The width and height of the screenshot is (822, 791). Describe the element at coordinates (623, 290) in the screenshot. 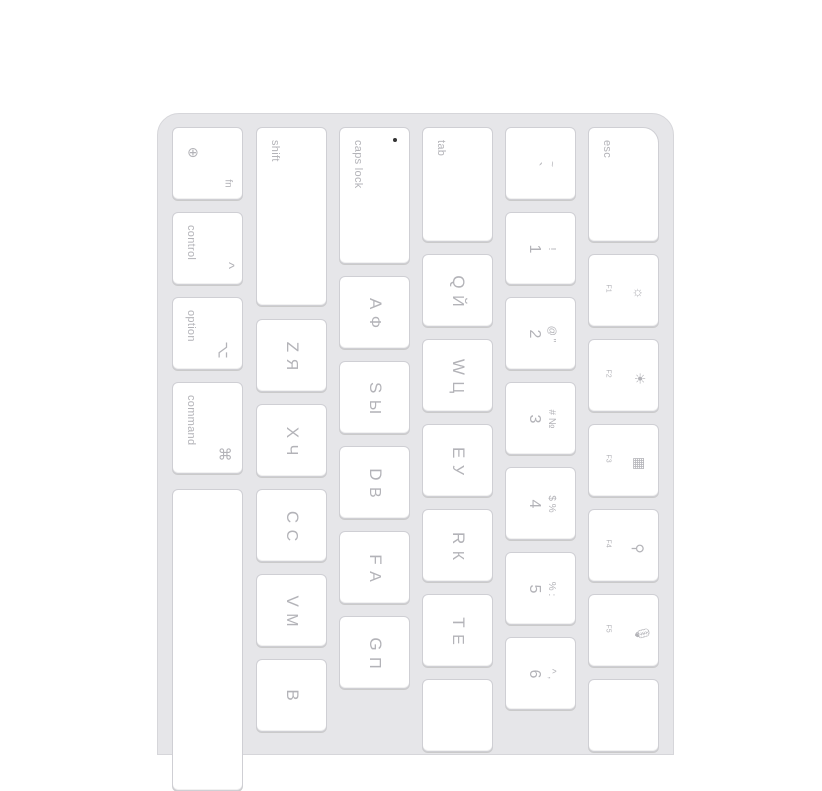

I see `key-f1: ☼ F1` at that location.